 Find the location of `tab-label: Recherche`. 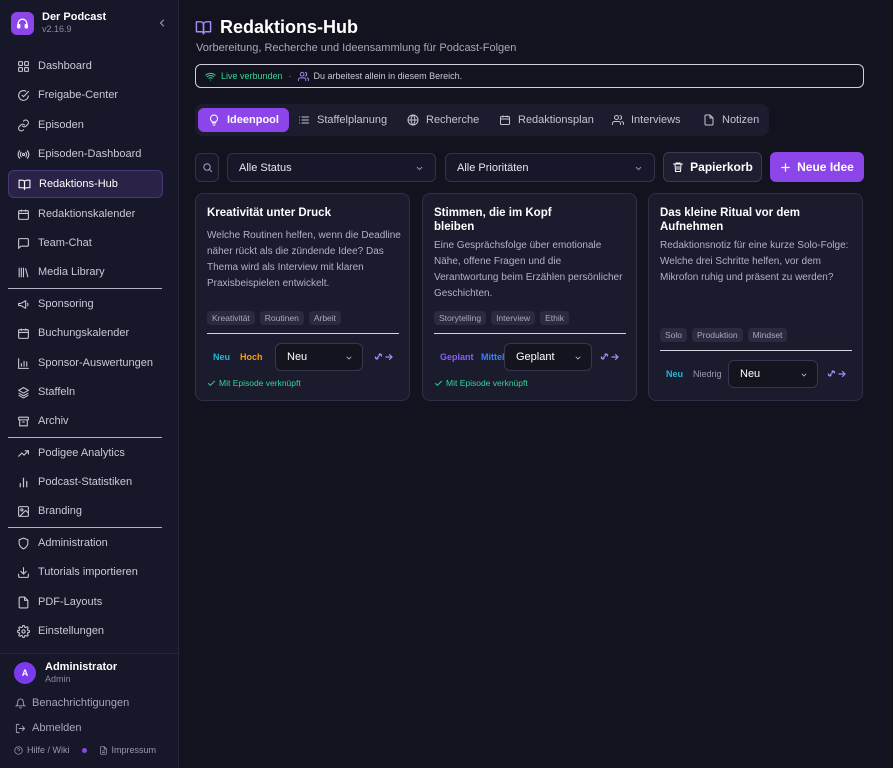

tab-label: Recherche is located at coordinates (453, 120).